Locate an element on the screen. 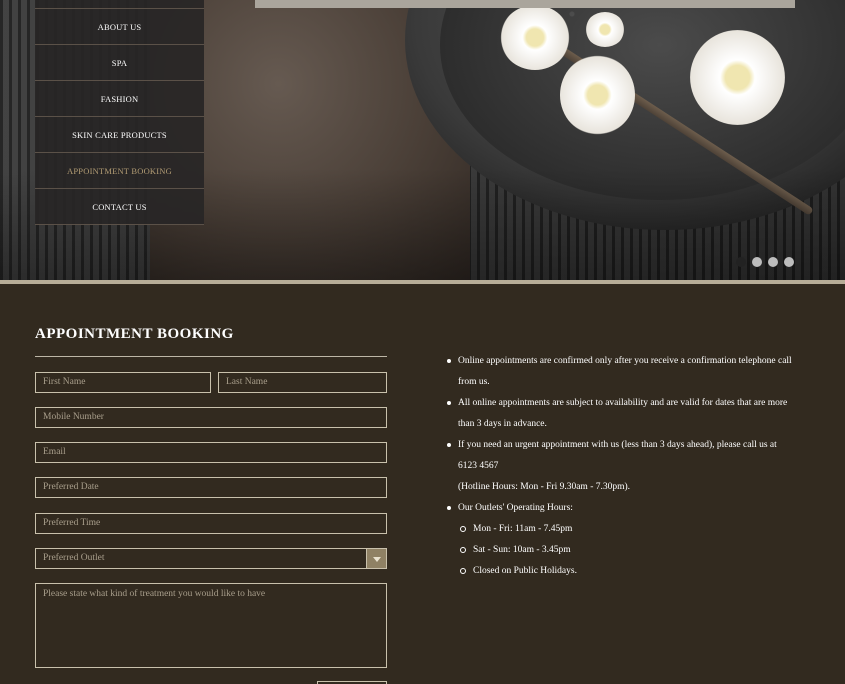 The height and width of the screenshot is (684, 845). mobile-number-field: Mobile Number is located at coordinates (211, 417).